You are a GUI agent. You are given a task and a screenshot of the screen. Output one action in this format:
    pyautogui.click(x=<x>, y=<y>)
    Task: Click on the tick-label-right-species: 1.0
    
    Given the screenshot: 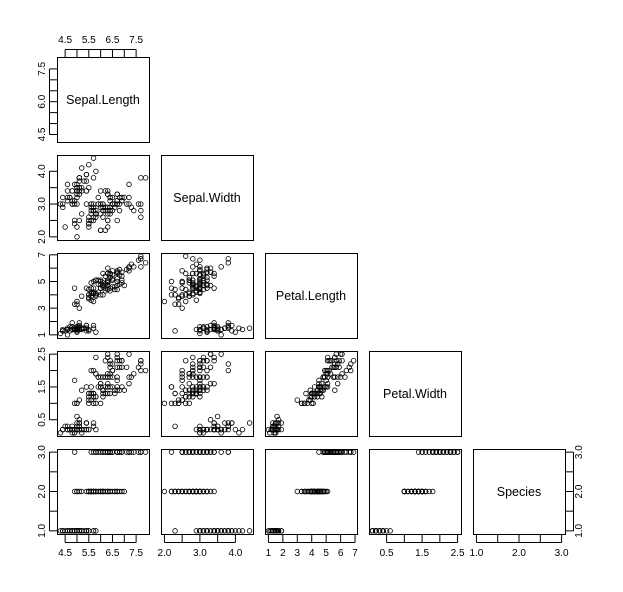 What is the action you would take?
    pyautogui.click(x=579, y=530)
    